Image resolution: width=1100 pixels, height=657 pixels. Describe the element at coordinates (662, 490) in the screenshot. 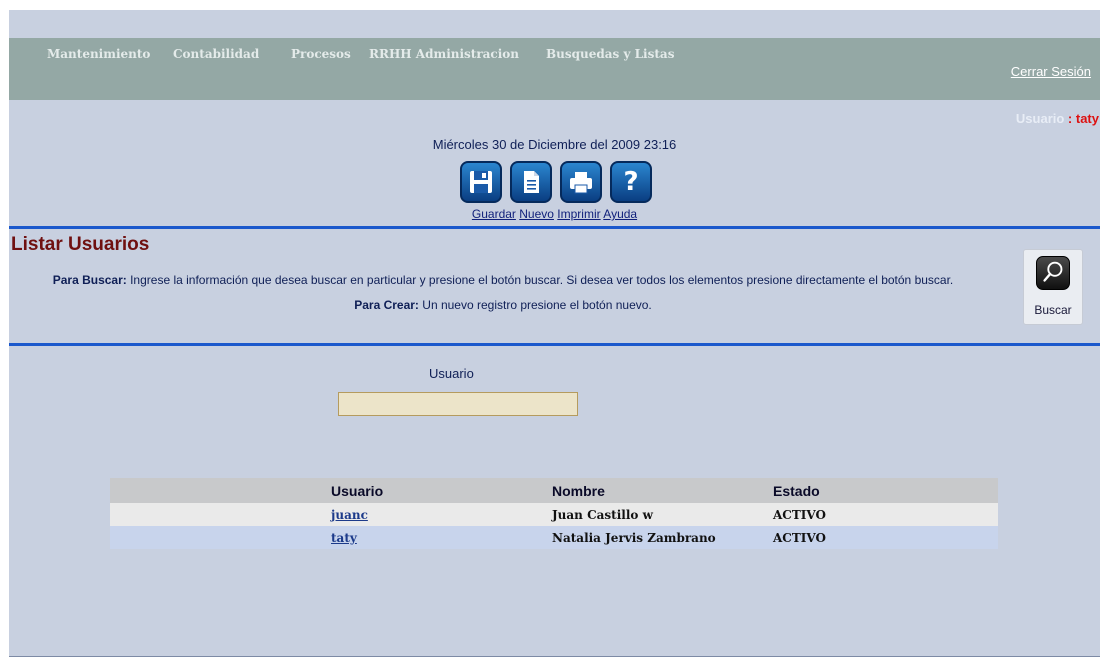

I see `column-header-nombre: Nombre` at that location.